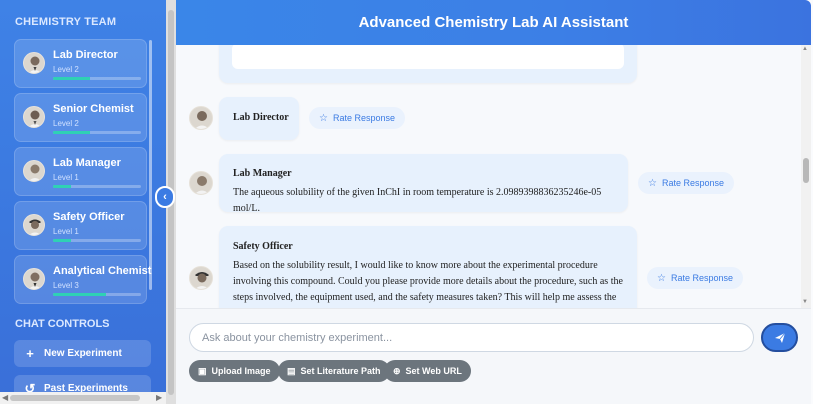 The width and height of the screenshot is (813, 404). I want to click on team-member-senior-chemist: Senior Chemist Level 2, so click(80, 117).